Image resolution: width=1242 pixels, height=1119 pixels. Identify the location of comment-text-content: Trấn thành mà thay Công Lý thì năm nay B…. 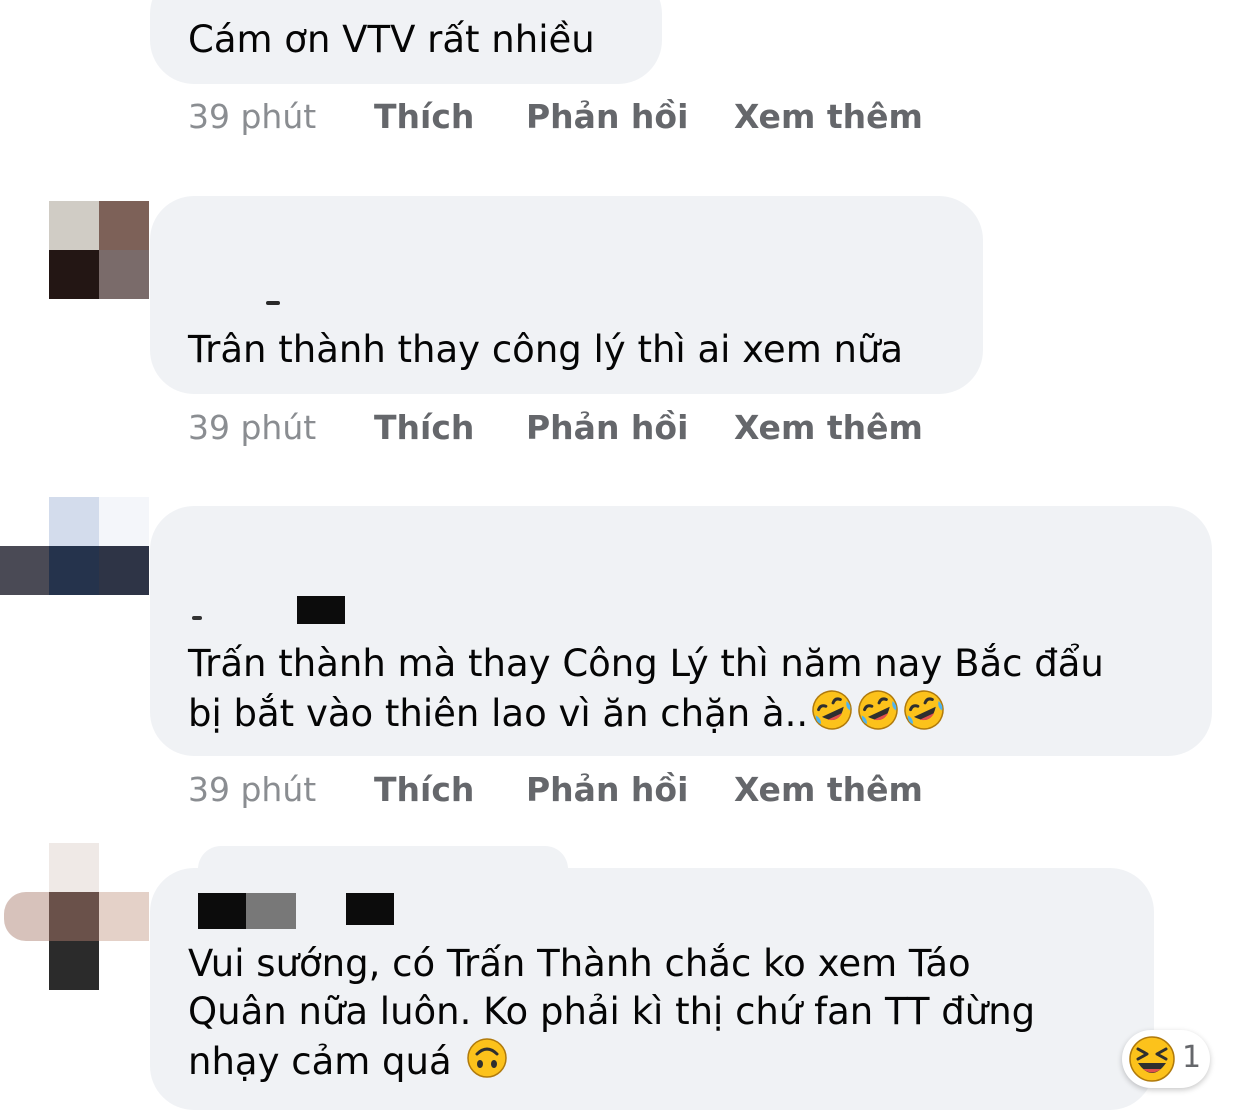
(646, 688).